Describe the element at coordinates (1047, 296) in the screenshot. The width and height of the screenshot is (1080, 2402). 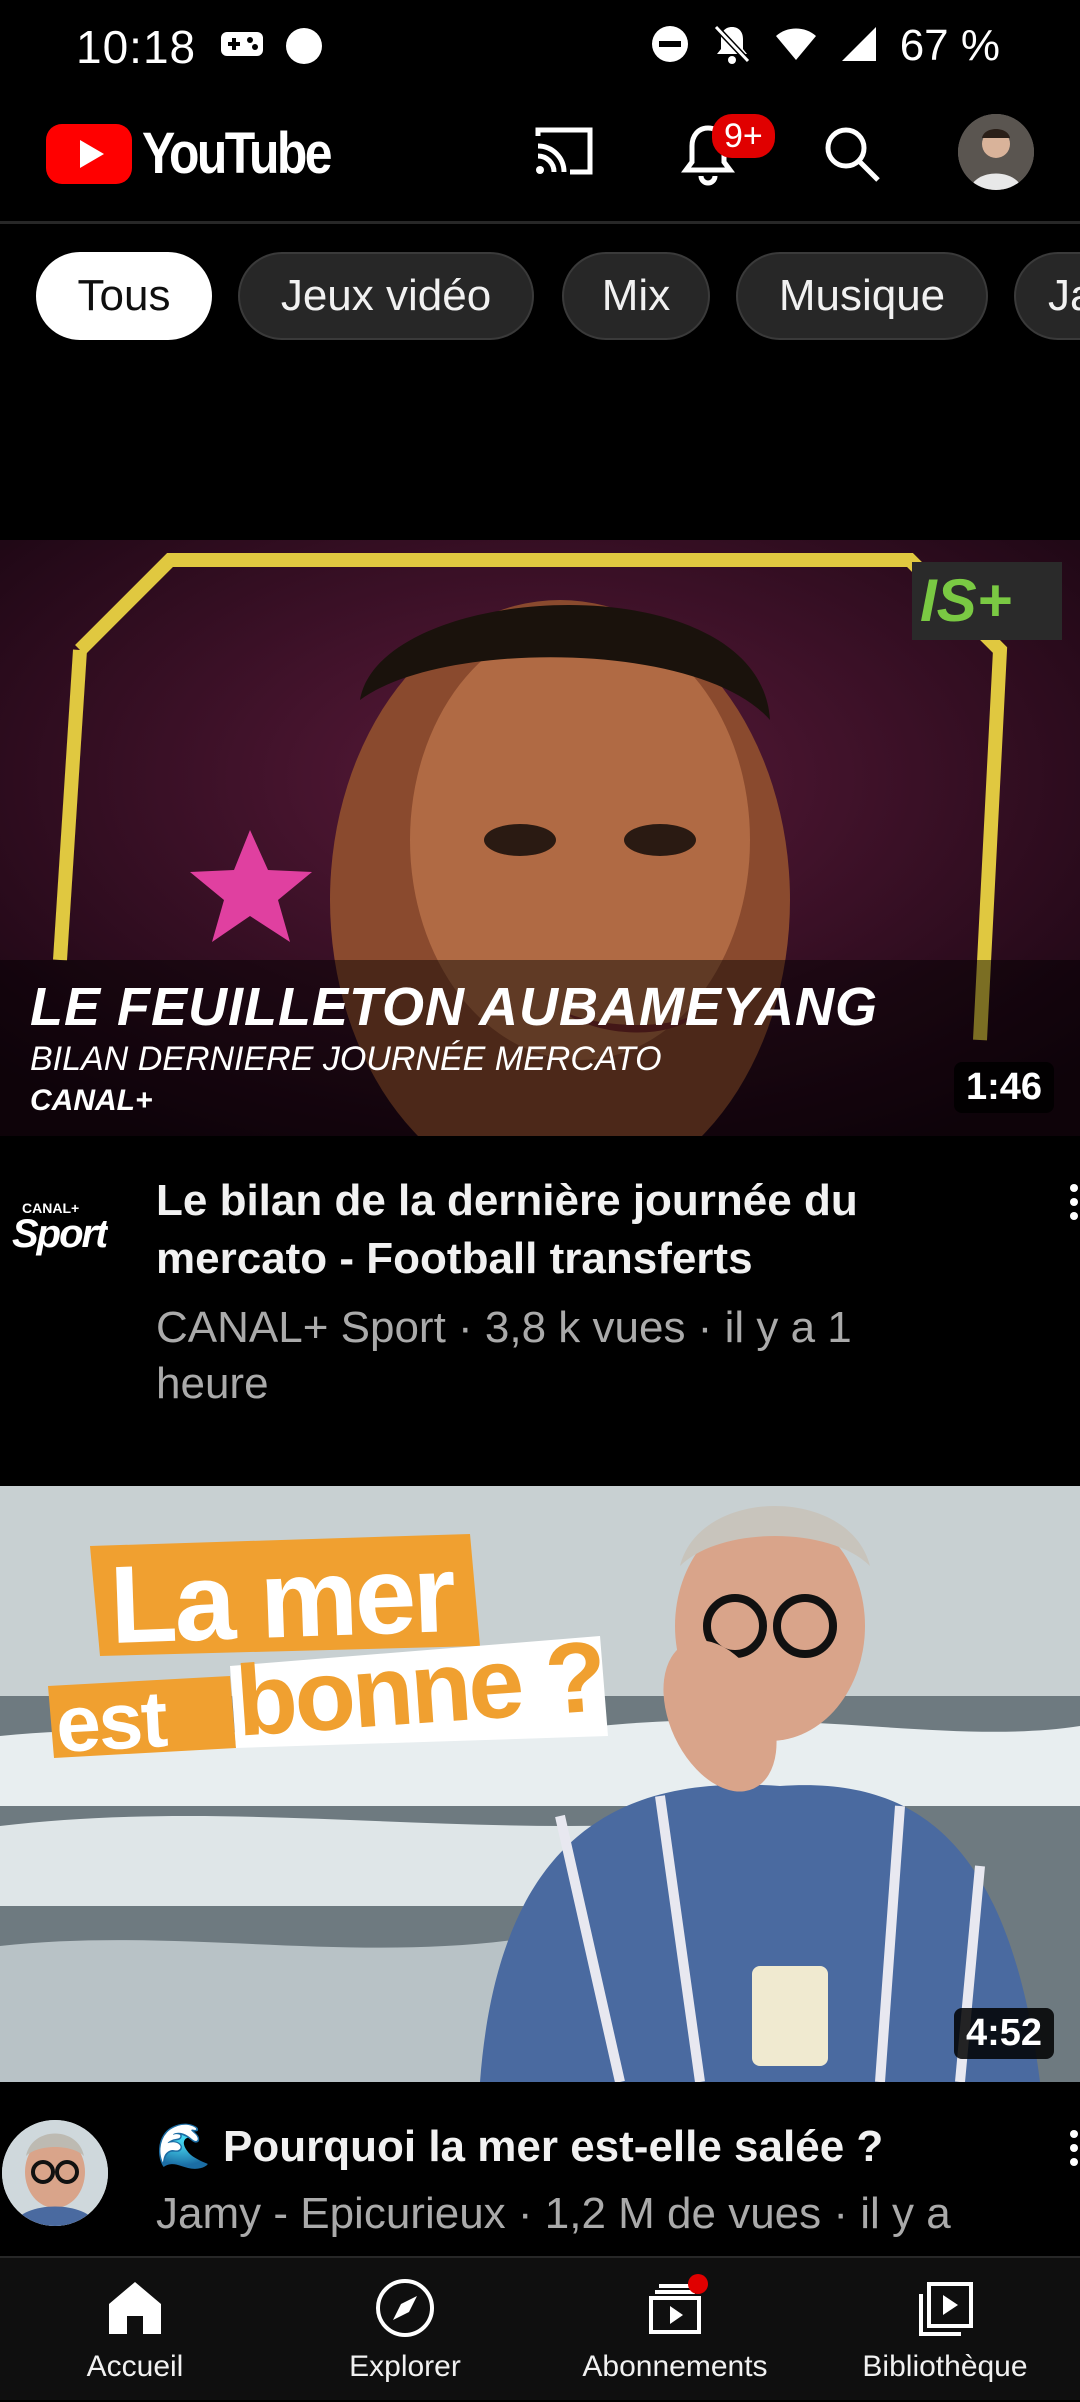
I see `chip-ja: Ja` at that location.